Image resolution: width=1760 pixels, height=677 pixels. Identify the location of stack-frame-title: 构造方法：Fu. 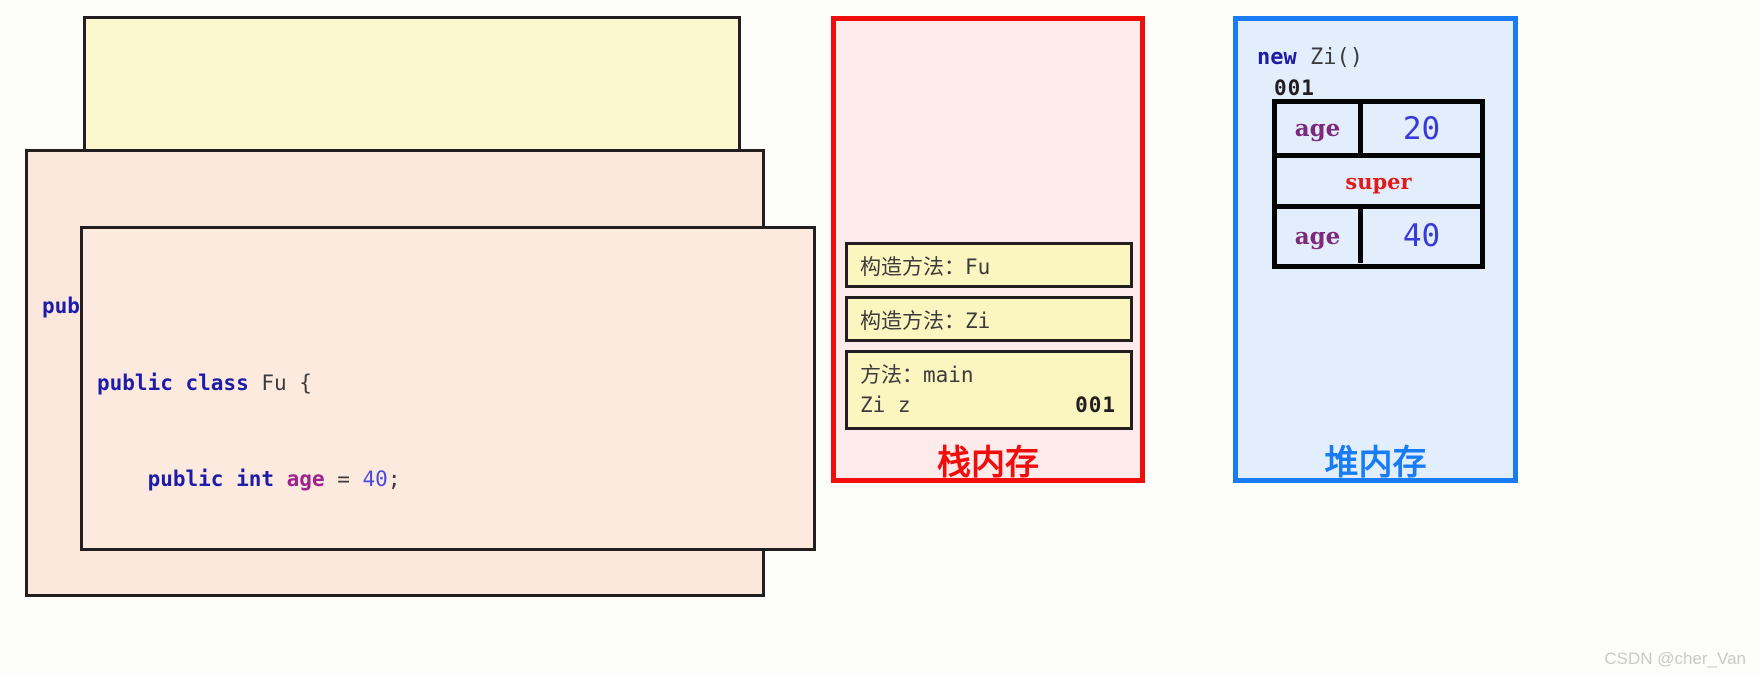
(925, 267).